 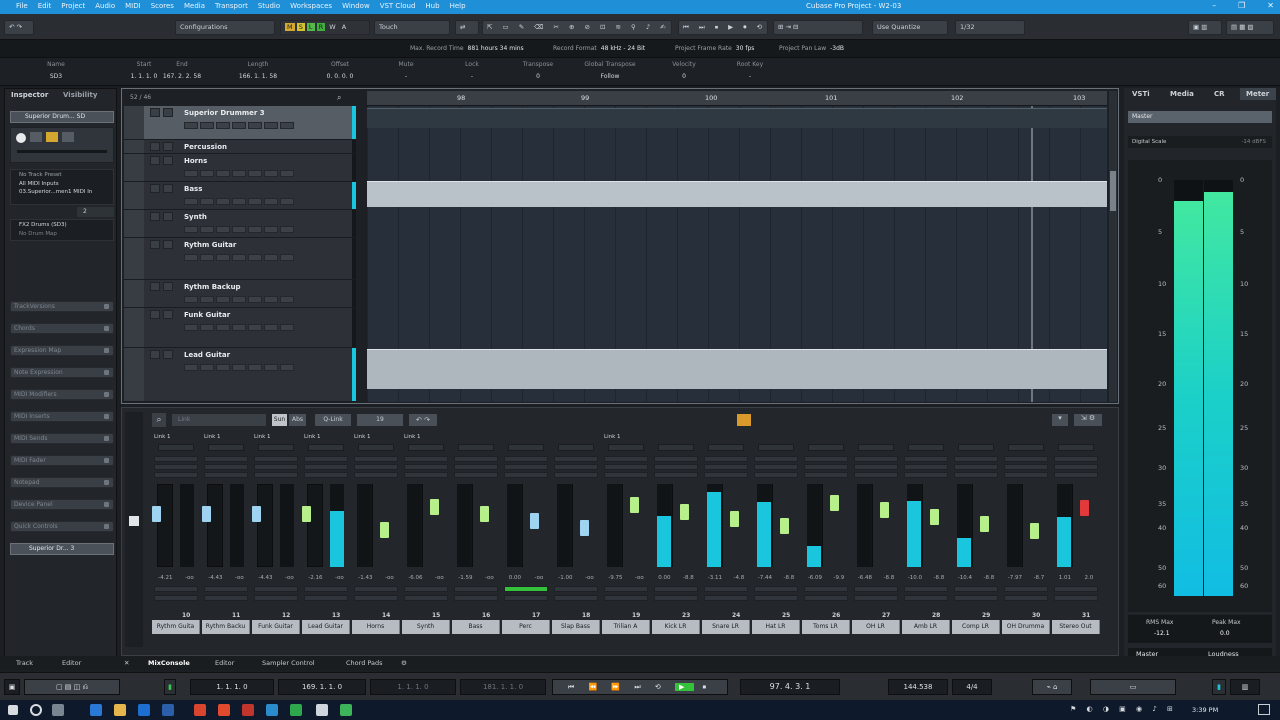 I want to click on track-synth: Synth, so click(x=240, y=224).